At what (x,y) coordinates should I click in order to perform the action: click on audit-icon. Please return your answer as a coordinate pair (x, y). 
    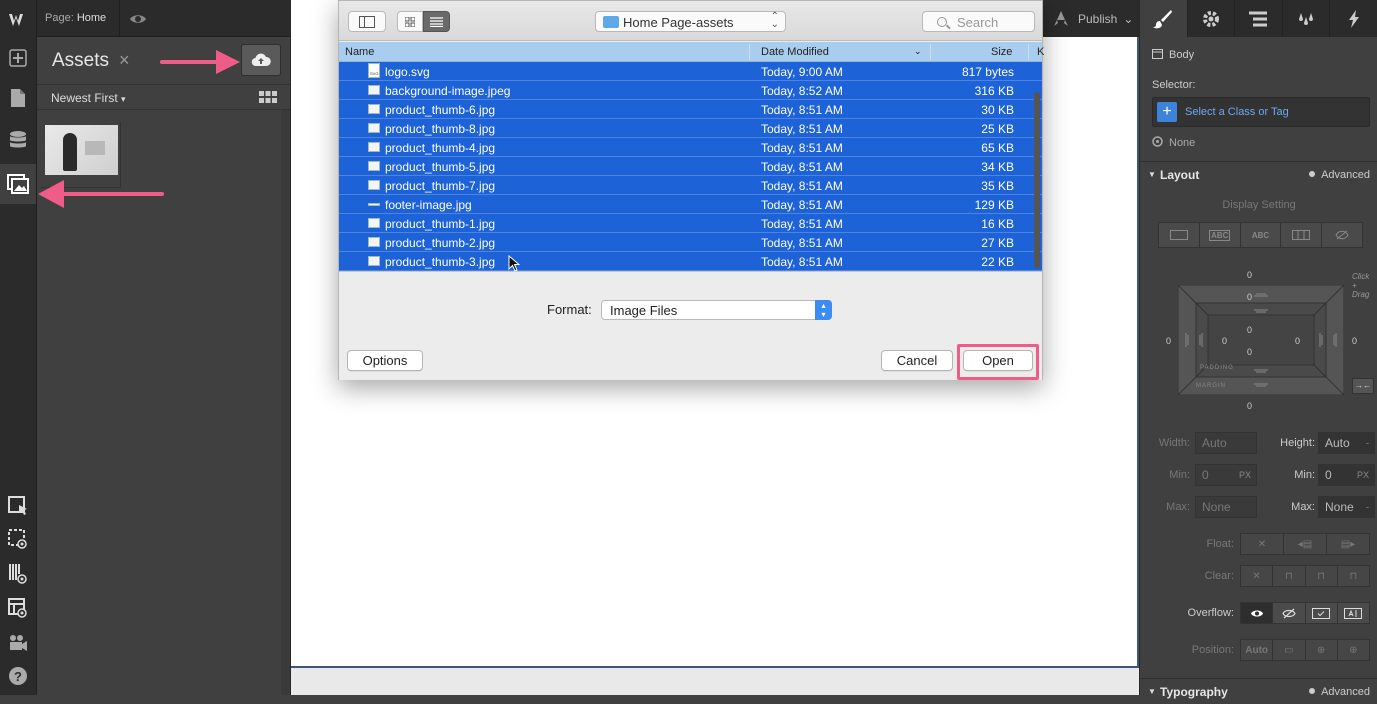
    Looking at the image, I should click on (18, 574).